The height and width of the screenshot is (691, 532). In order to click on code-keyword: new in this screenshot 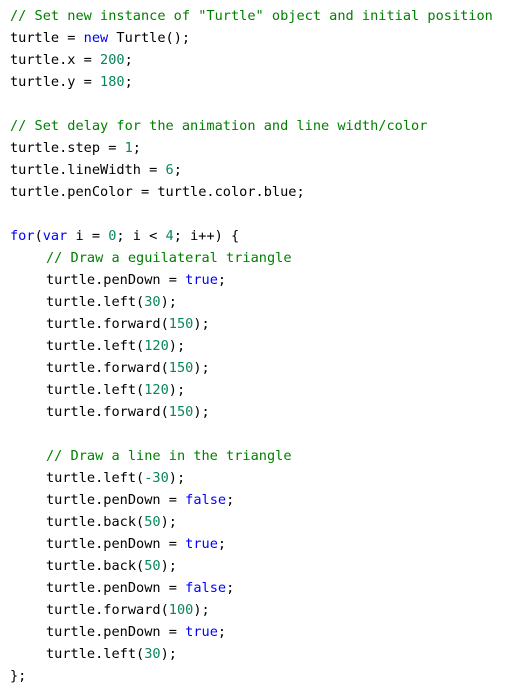, I will do `click(96, 38)`.